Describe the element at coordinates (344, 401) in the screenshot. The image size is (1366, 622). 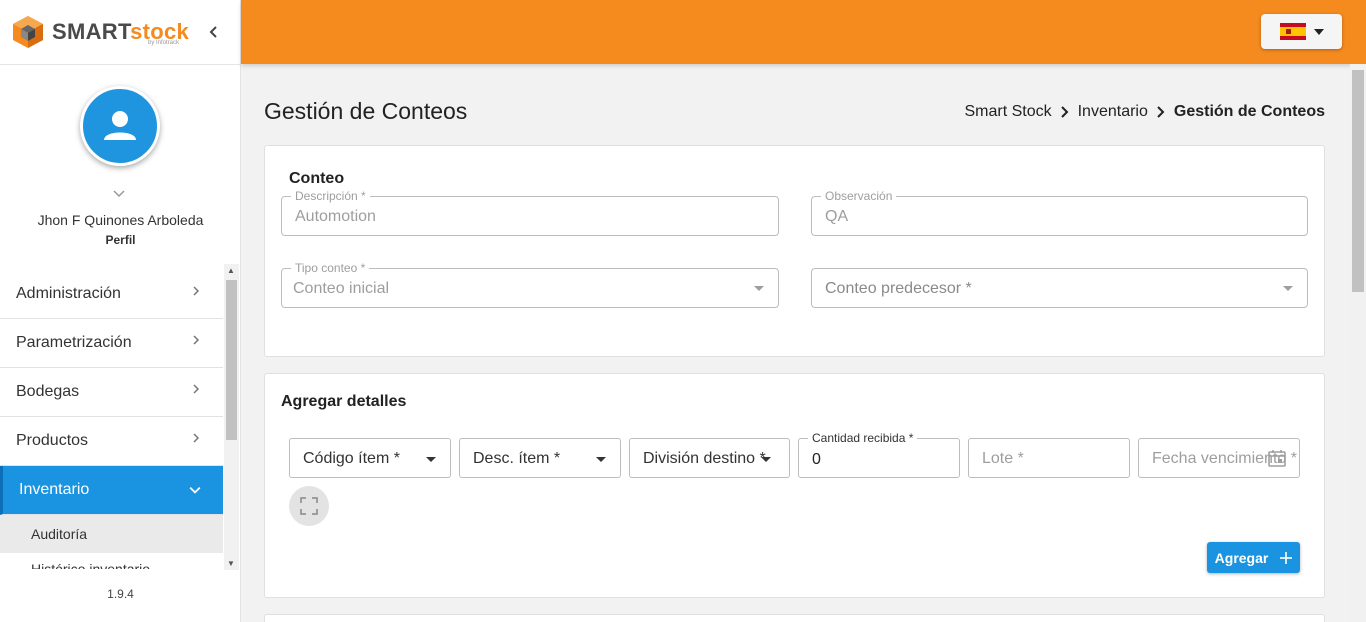
I see `agregar-detalles-title: Agregar detalles` at that location.